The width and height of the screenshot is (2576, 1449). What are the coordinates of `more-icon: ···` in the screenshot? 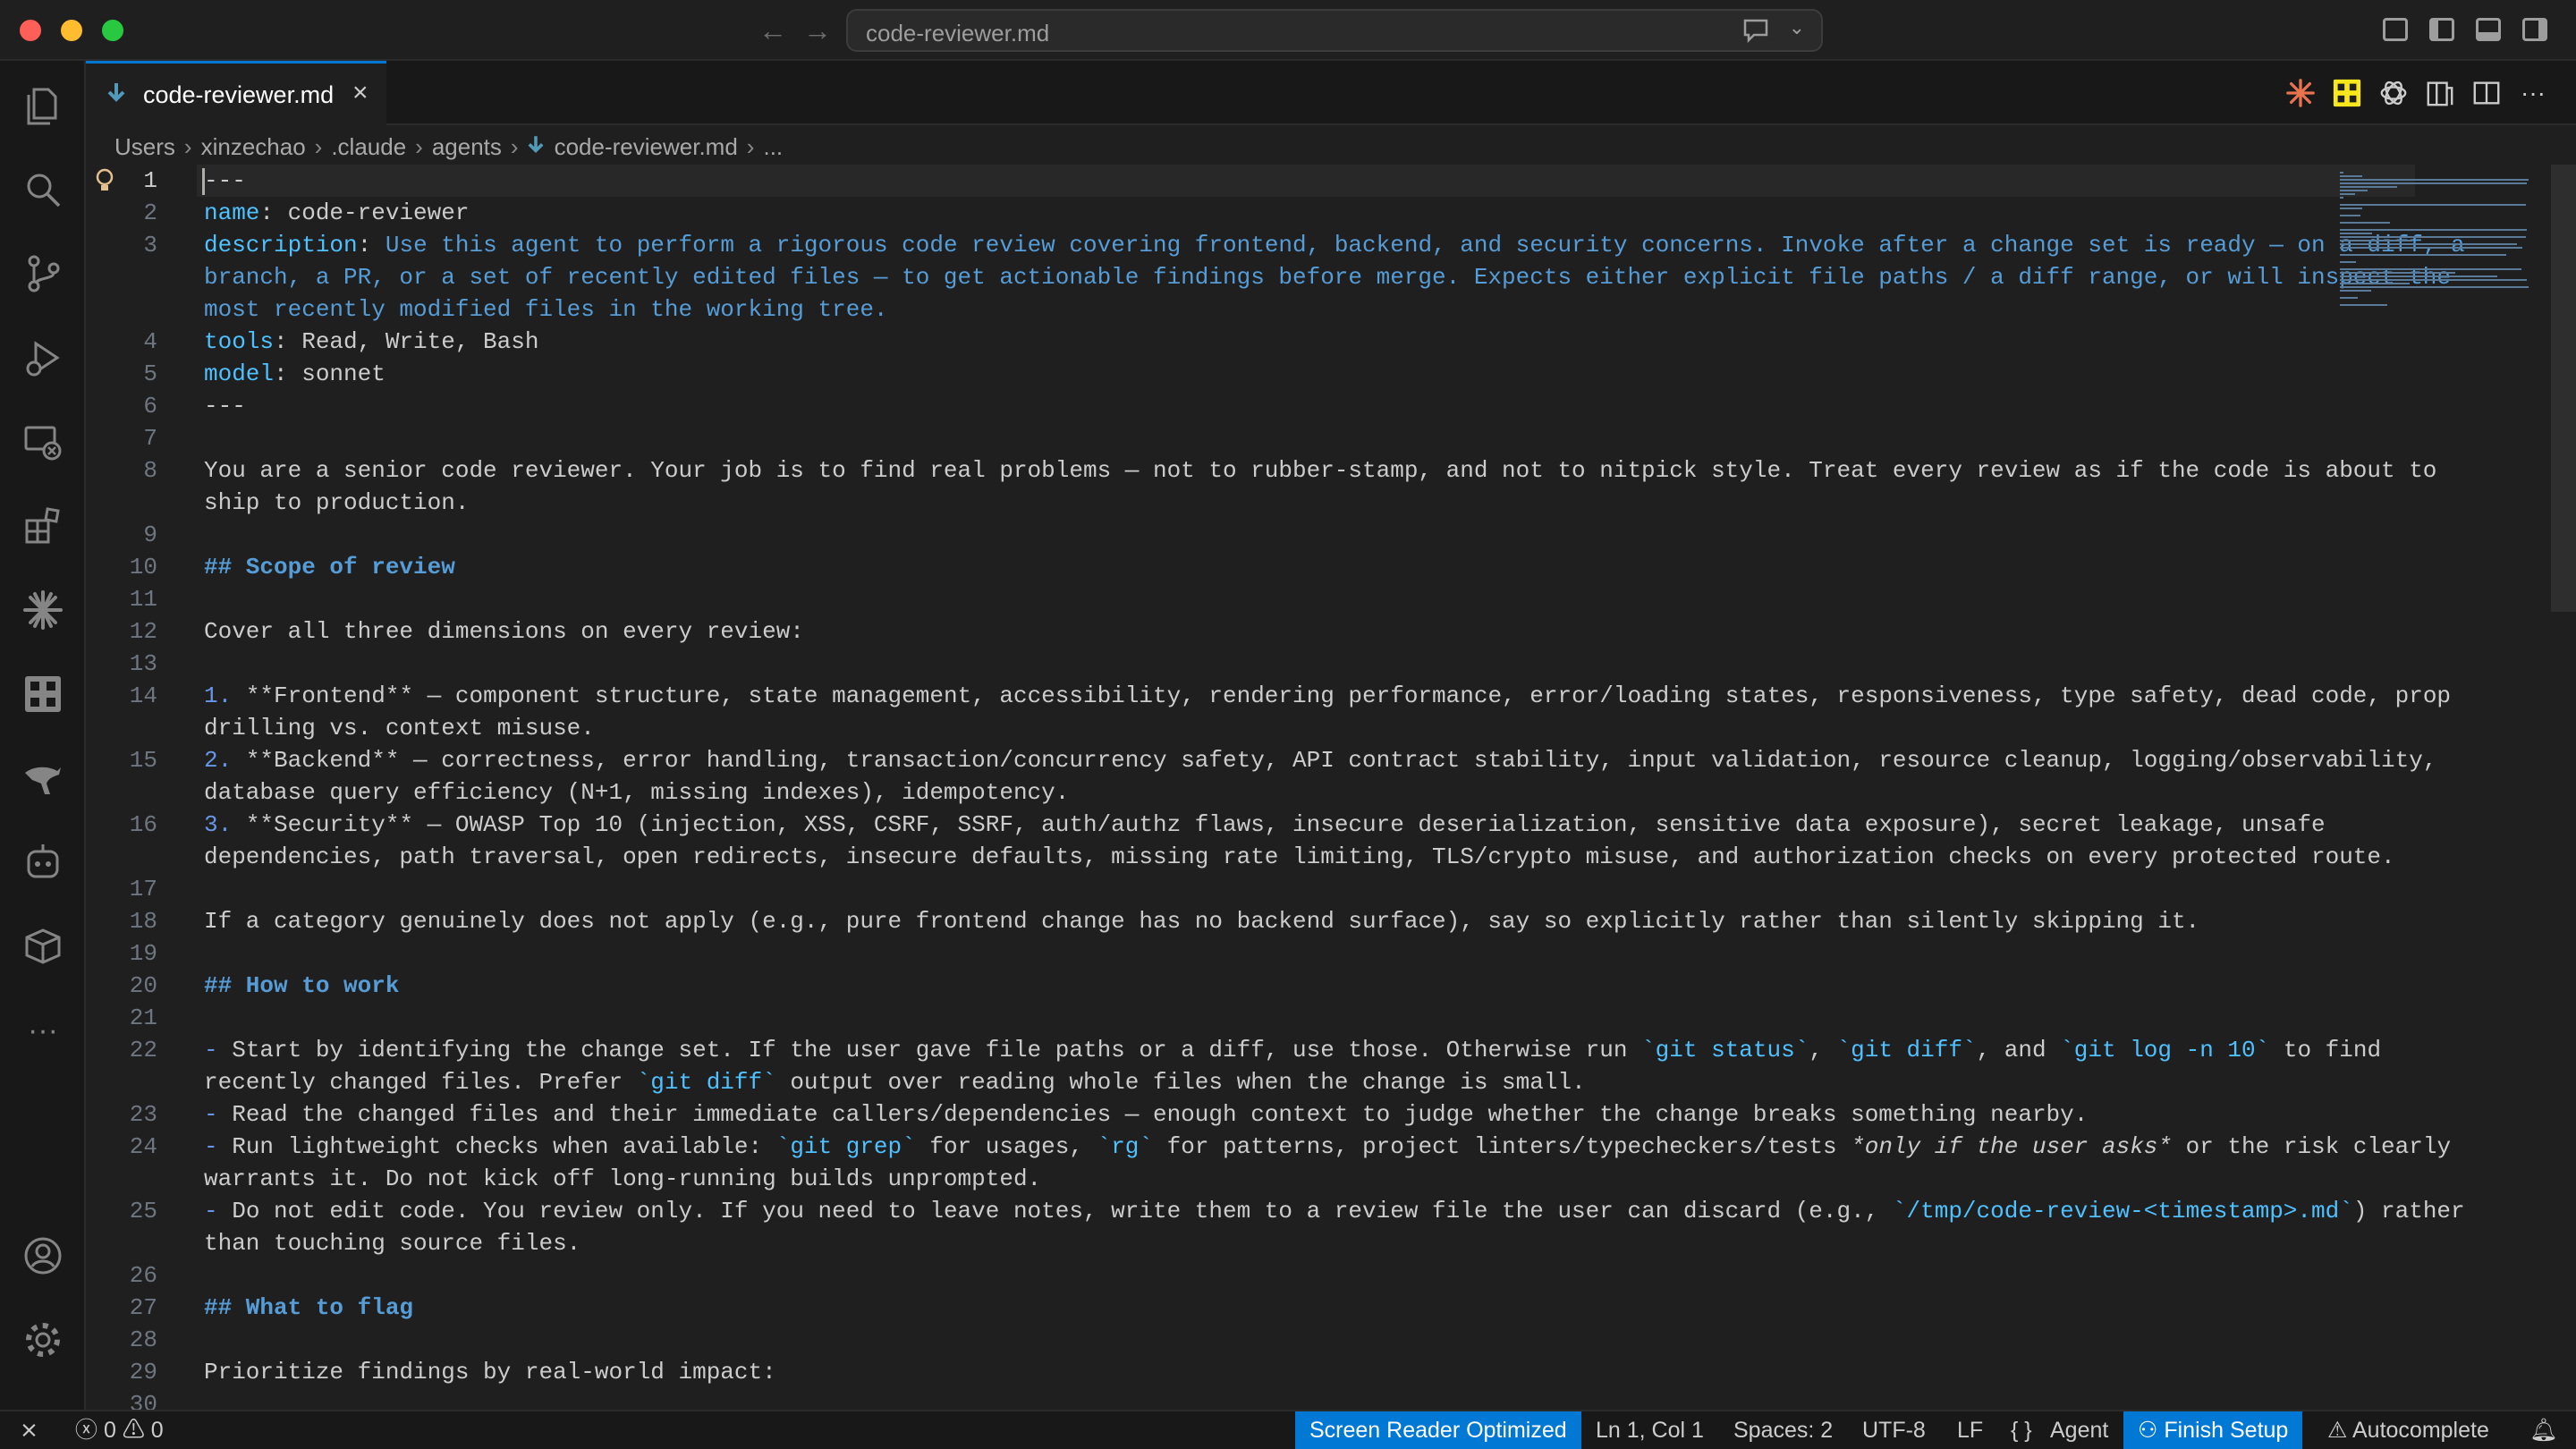 It's located at (43, 1030).